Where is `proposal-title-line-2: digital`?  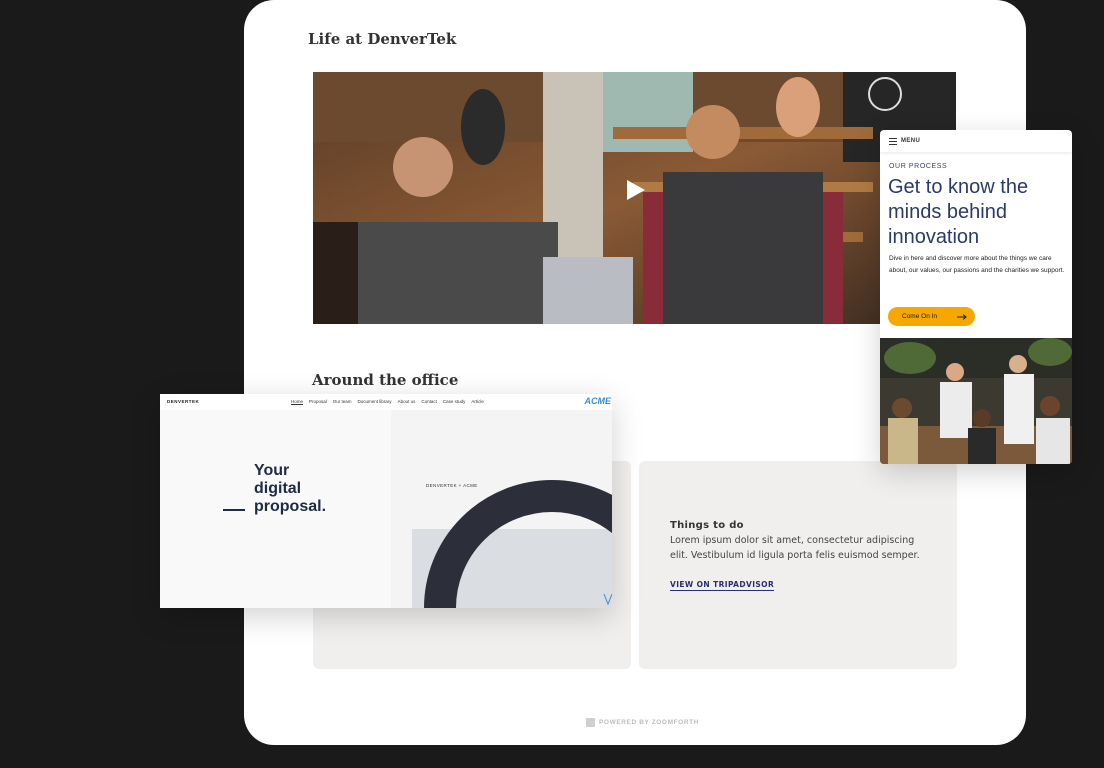
proposal-title-line-2: digital is located at coordinates (278, 488).